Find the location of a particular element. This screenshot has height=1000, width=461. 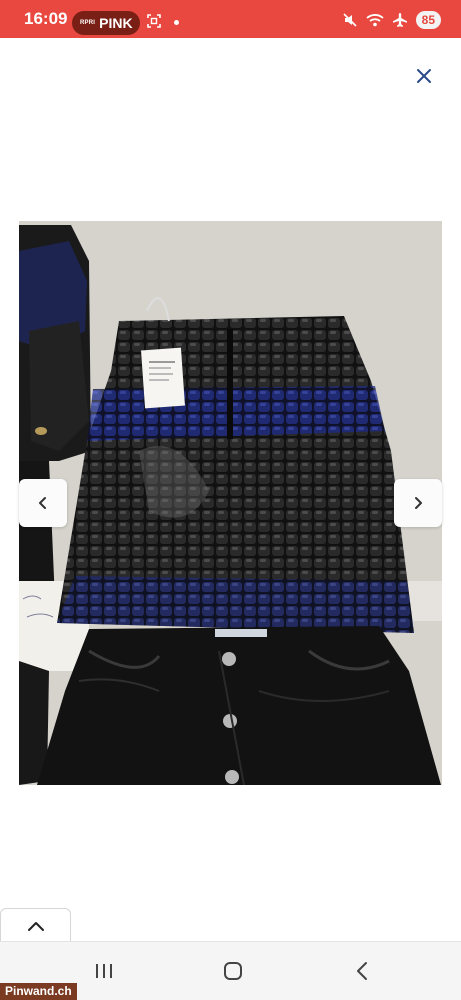

watermark: Pinwand.ch is located at coordinates (38, 991).